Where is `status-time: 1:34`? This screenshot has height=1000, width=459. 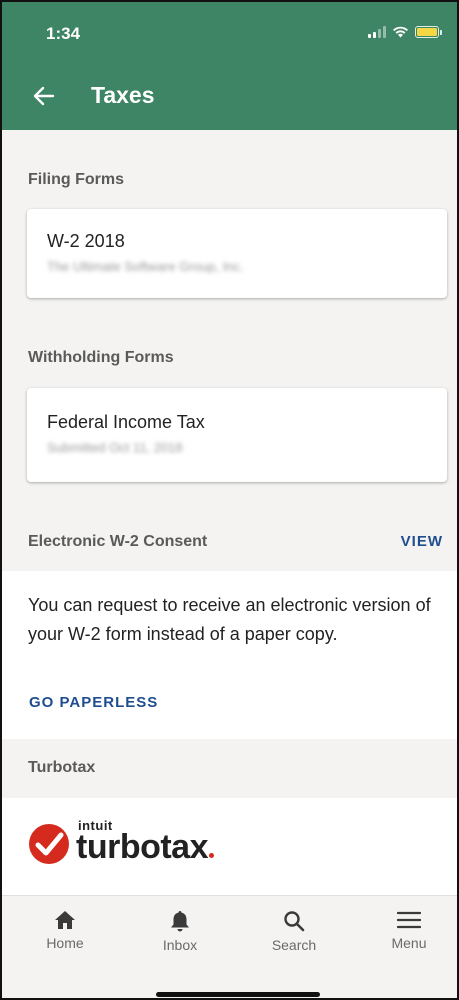
status-time: 1:34 is located at coordinates (63, 33).